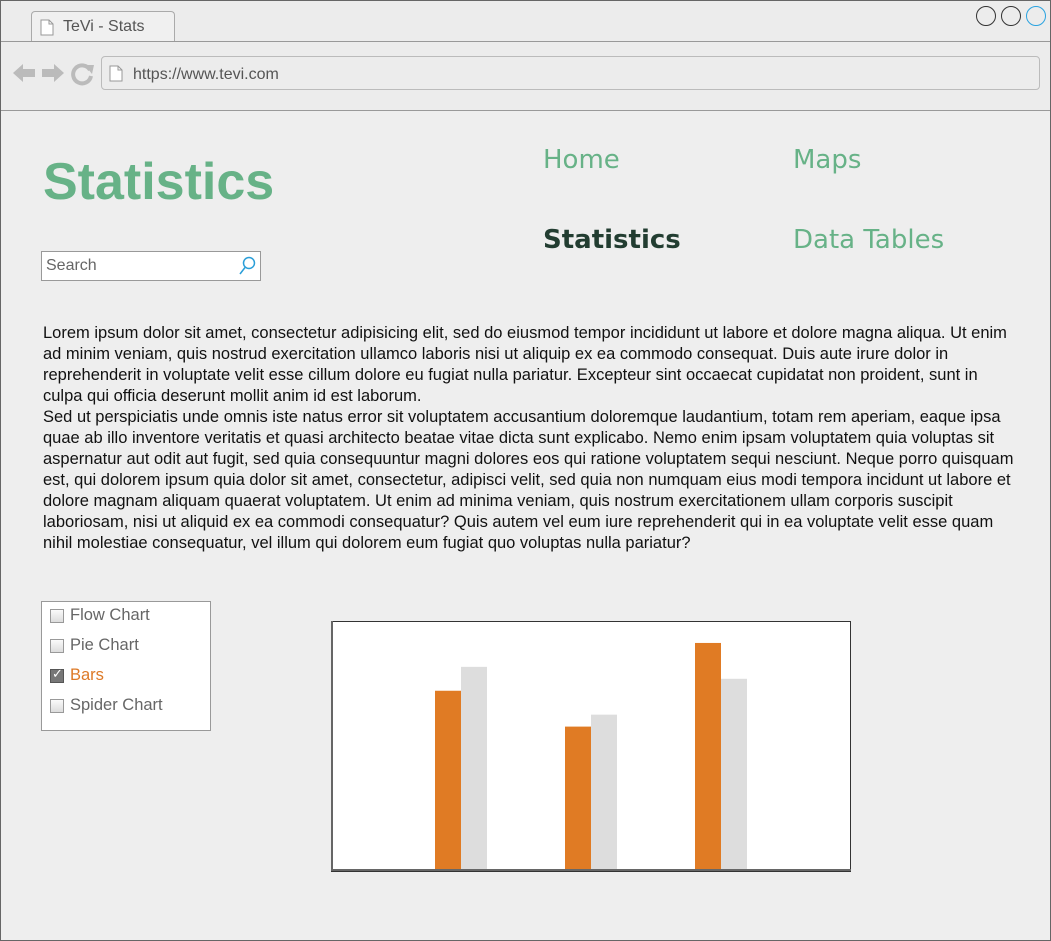 The height and width of the screenshot is (941, 1051). Describe the element at coordinates (53, 73) in the screenshot. I see `forward-arrow-icon` at that location.